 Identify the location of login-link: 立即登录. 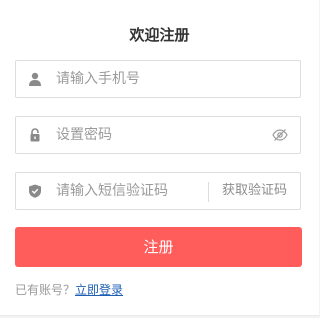
(99, 290).